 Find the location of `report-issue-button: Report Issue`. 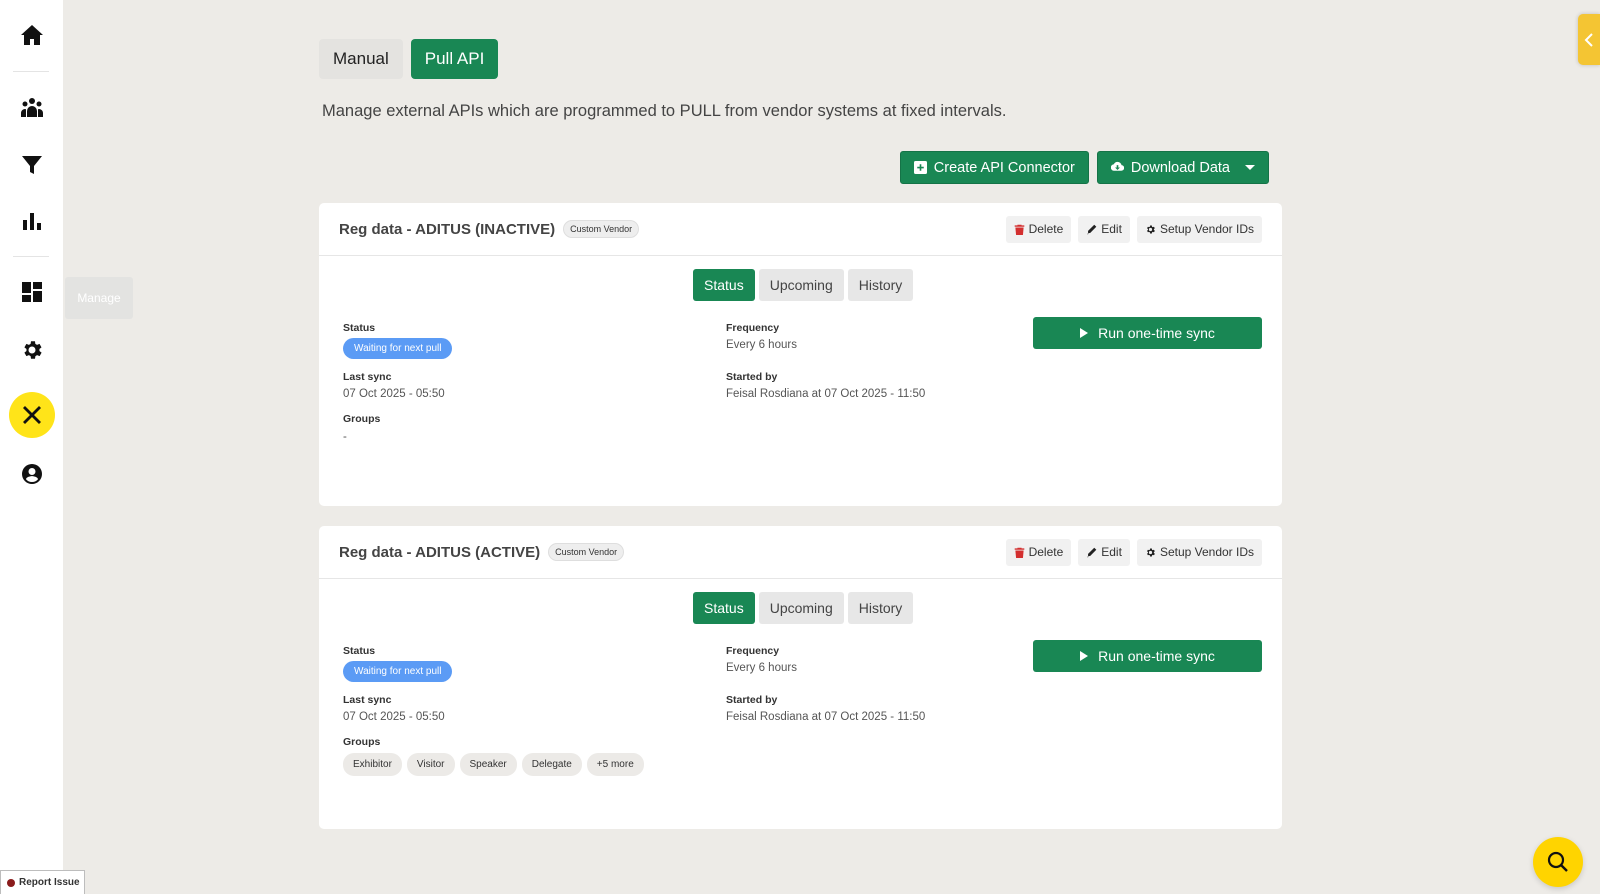

report-issue-button: Report Issue is located at coordinates (42, 882).